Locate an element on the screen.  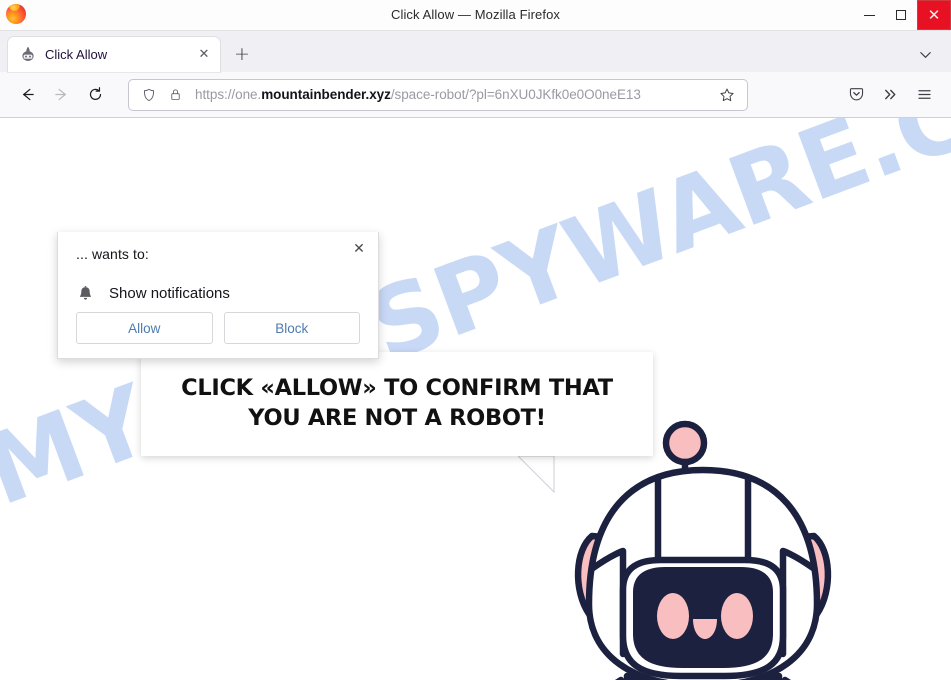
speech-bubble-tail is located at coordinates (536, 474).